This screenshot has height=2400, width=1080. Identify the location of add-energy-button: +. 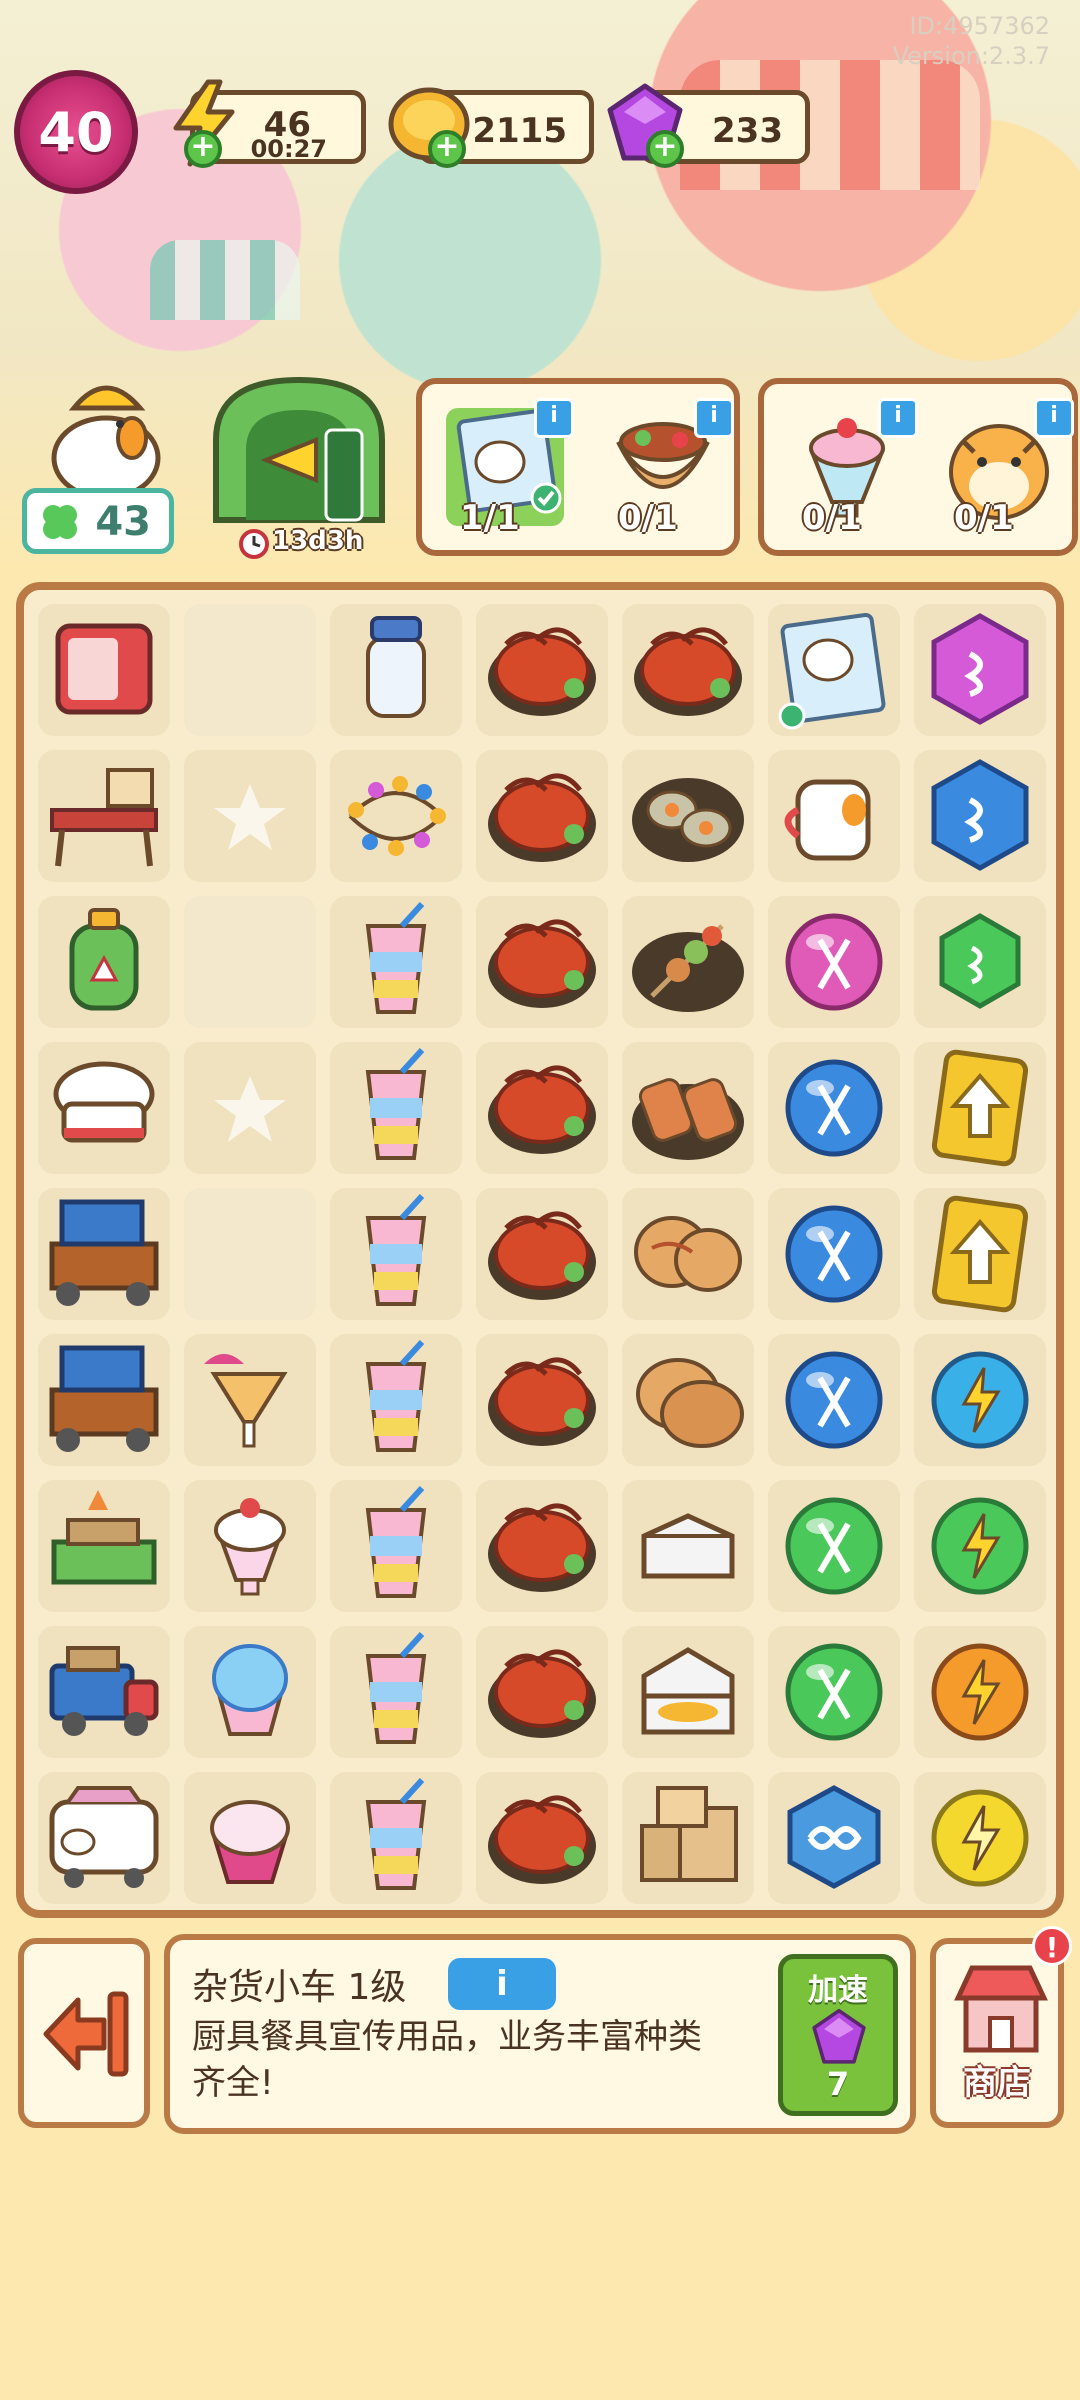
(203, 149).